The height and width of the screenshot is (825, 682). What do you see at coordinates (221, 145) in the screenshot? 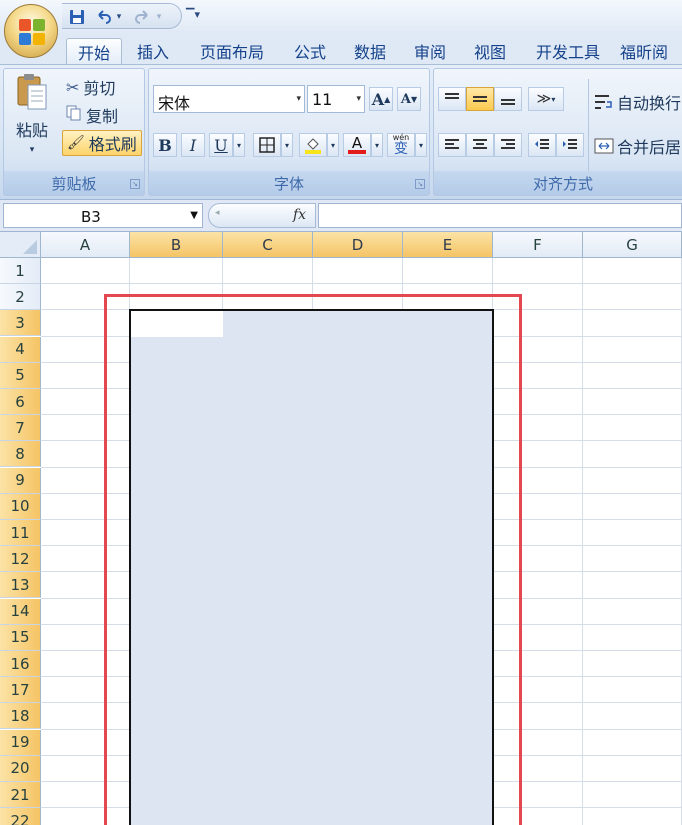
I see `underline-button: U` at bounding box center [221, 145].